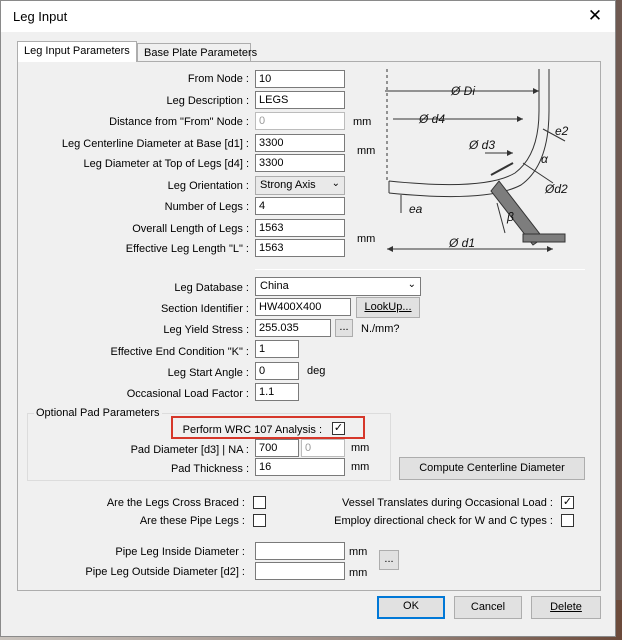 This screenshot has height=640, width=622. I want to click on end-condition-input: 1, so click(277, 349).